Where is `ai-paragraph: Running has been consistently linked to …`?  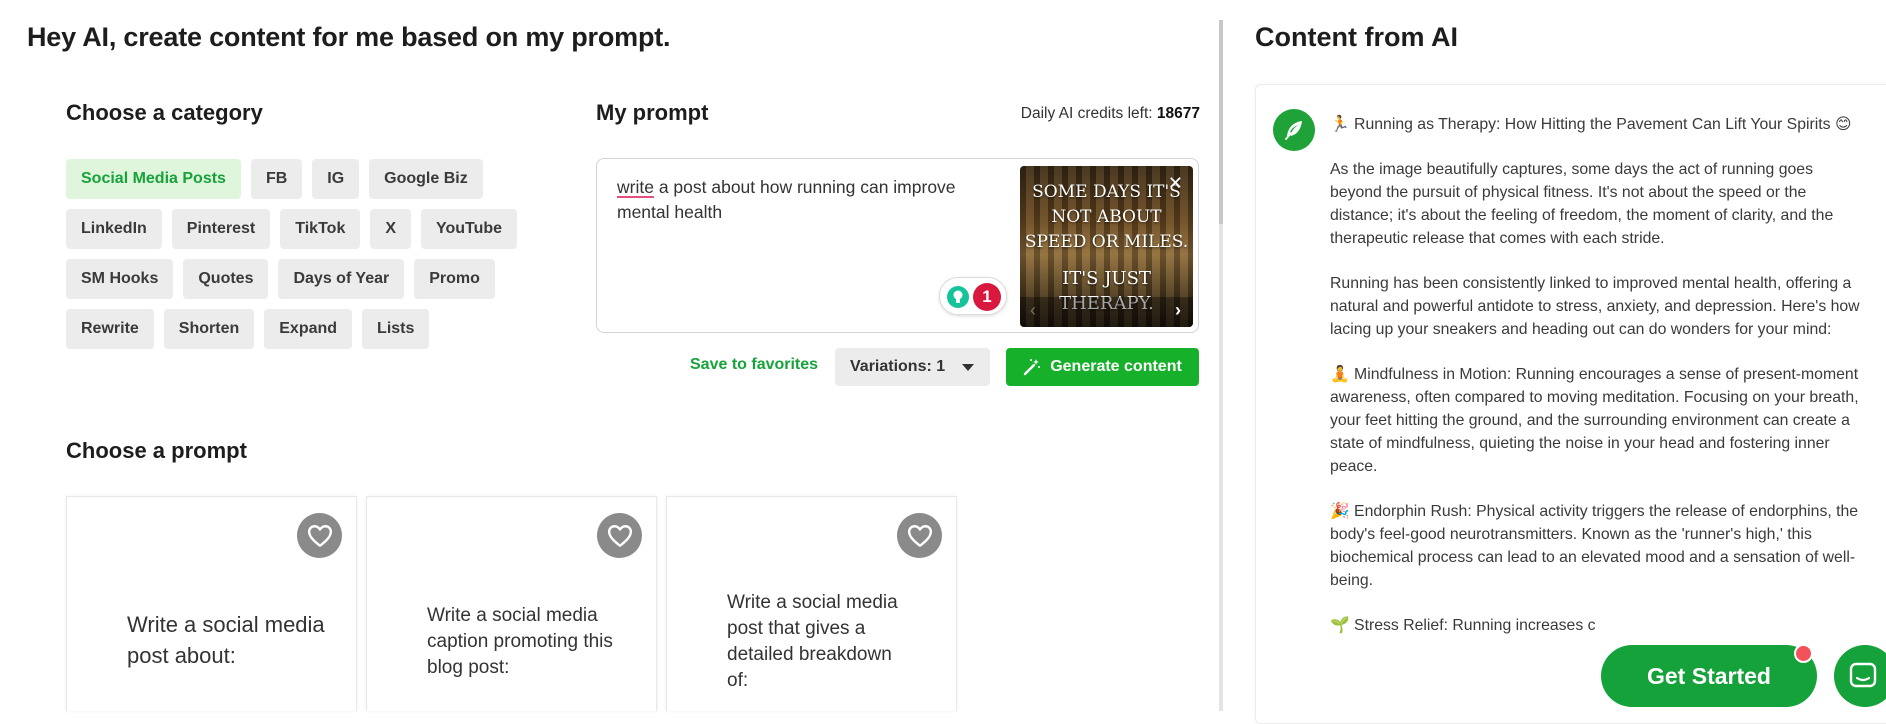
ai-paragraph: Running has been consistently linked to … is located at coordinates (1595, 306).